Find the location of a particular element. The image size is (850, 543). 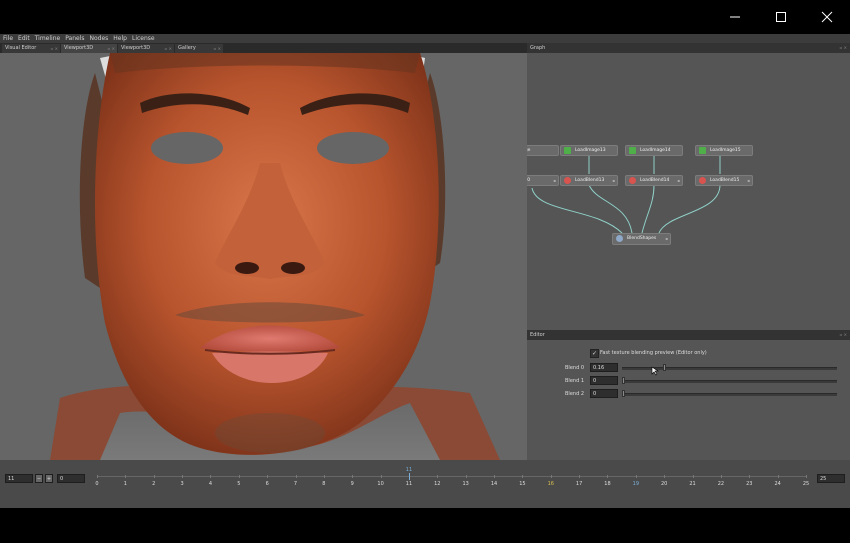

menu-timeline: Timeline is located at coordinates (47, 38).